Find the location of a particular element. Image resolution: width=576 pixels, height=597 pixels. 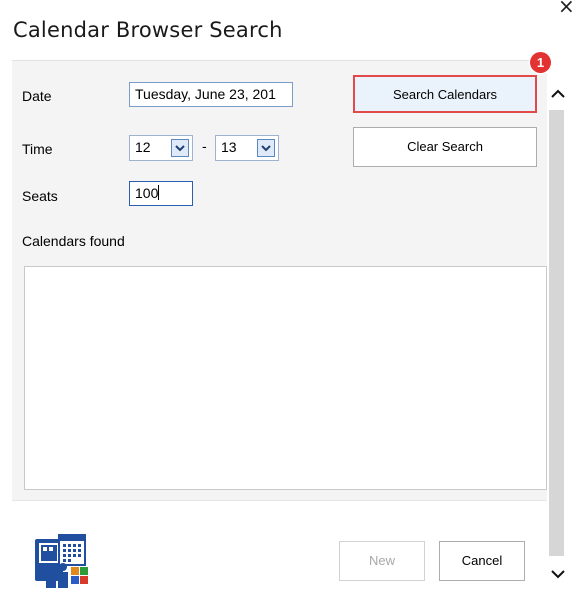

date-label: Date is located at coordinates (37, 96).